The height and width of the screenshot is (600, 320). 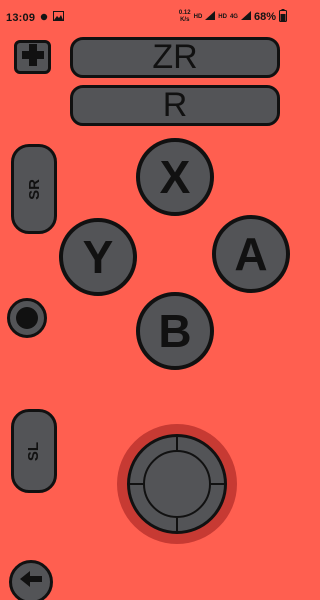 I want to click on x-button: X, so click(x=175, y=177).